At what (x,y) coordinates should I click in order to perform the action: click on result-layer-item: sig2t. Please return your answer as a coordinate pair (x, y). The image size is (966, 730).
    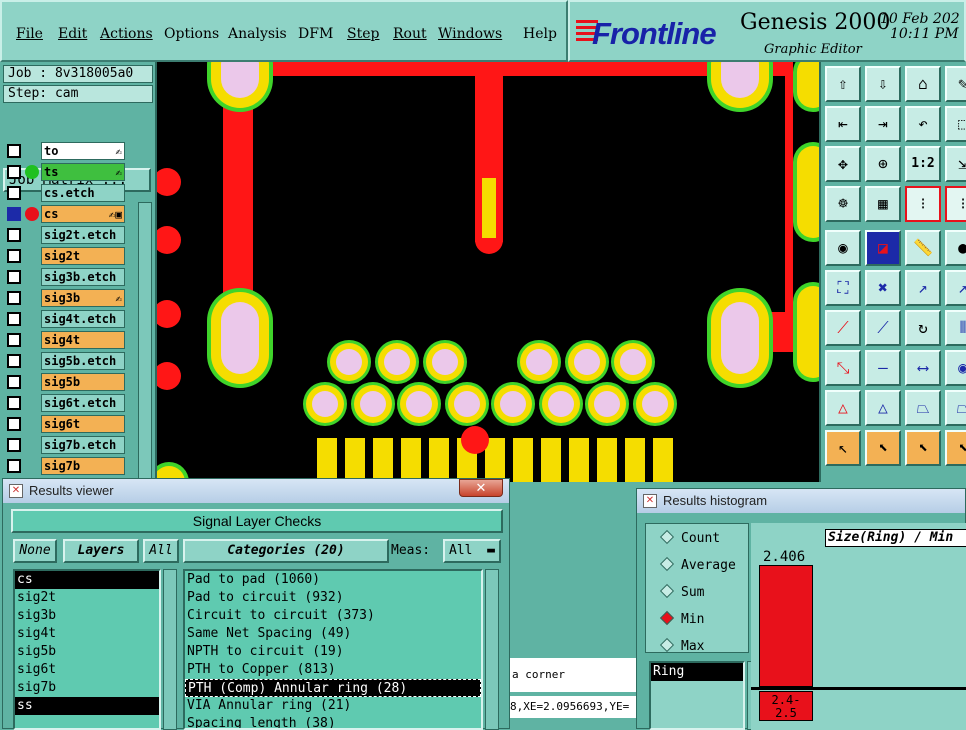
    Looking at the image, I should click on (87, 598).